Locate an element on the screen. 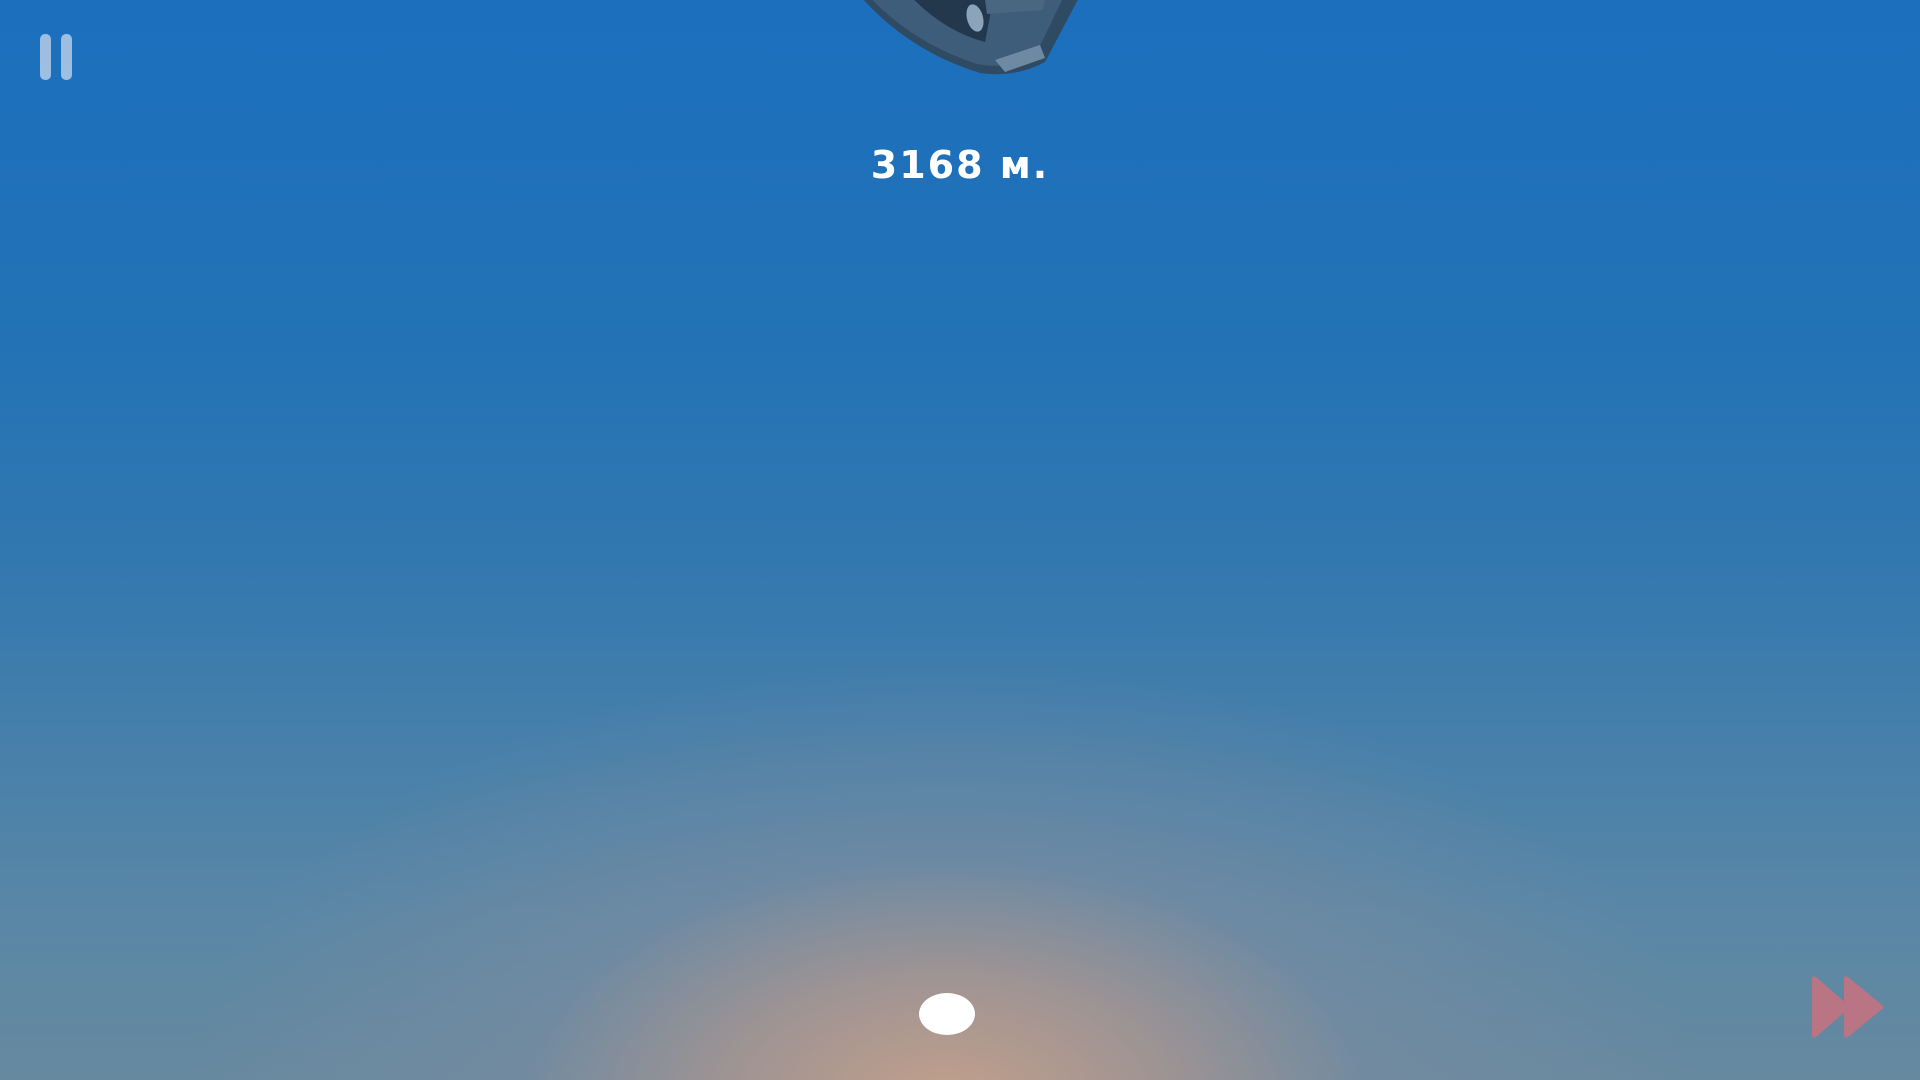  pause-icon-bar is located at coordinates (66, 57).